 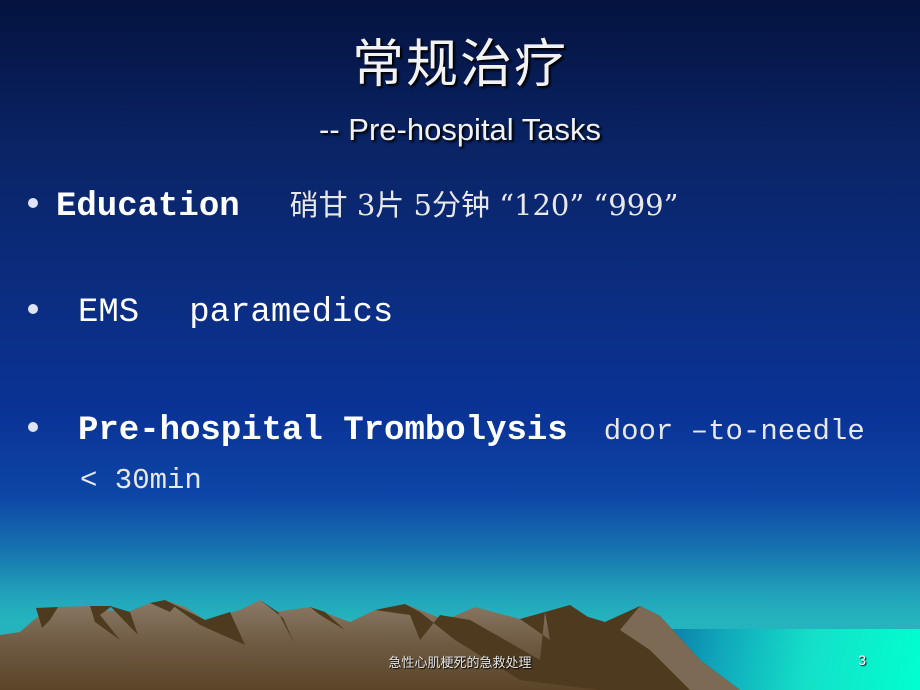 What do you see at coordinates (862, 660) in the screenshot?
I see `page-number: 3` at bounding box center [862, 660].